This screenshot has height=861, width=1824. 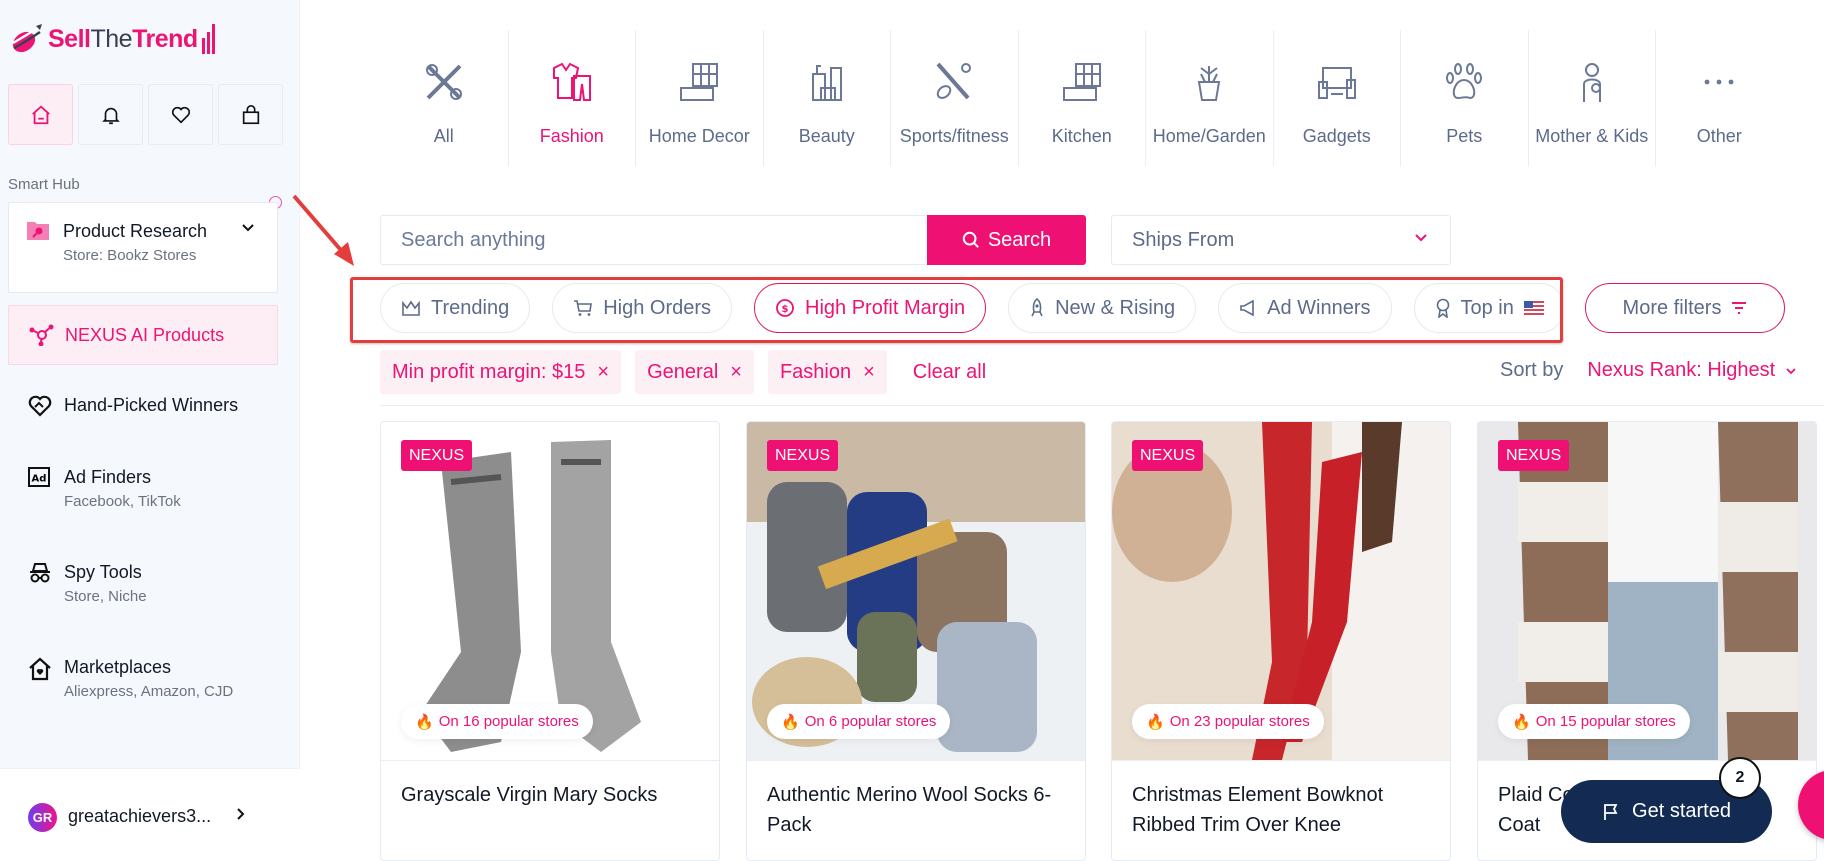 I want to click on flag-icon, so click(x=1611, y=811).